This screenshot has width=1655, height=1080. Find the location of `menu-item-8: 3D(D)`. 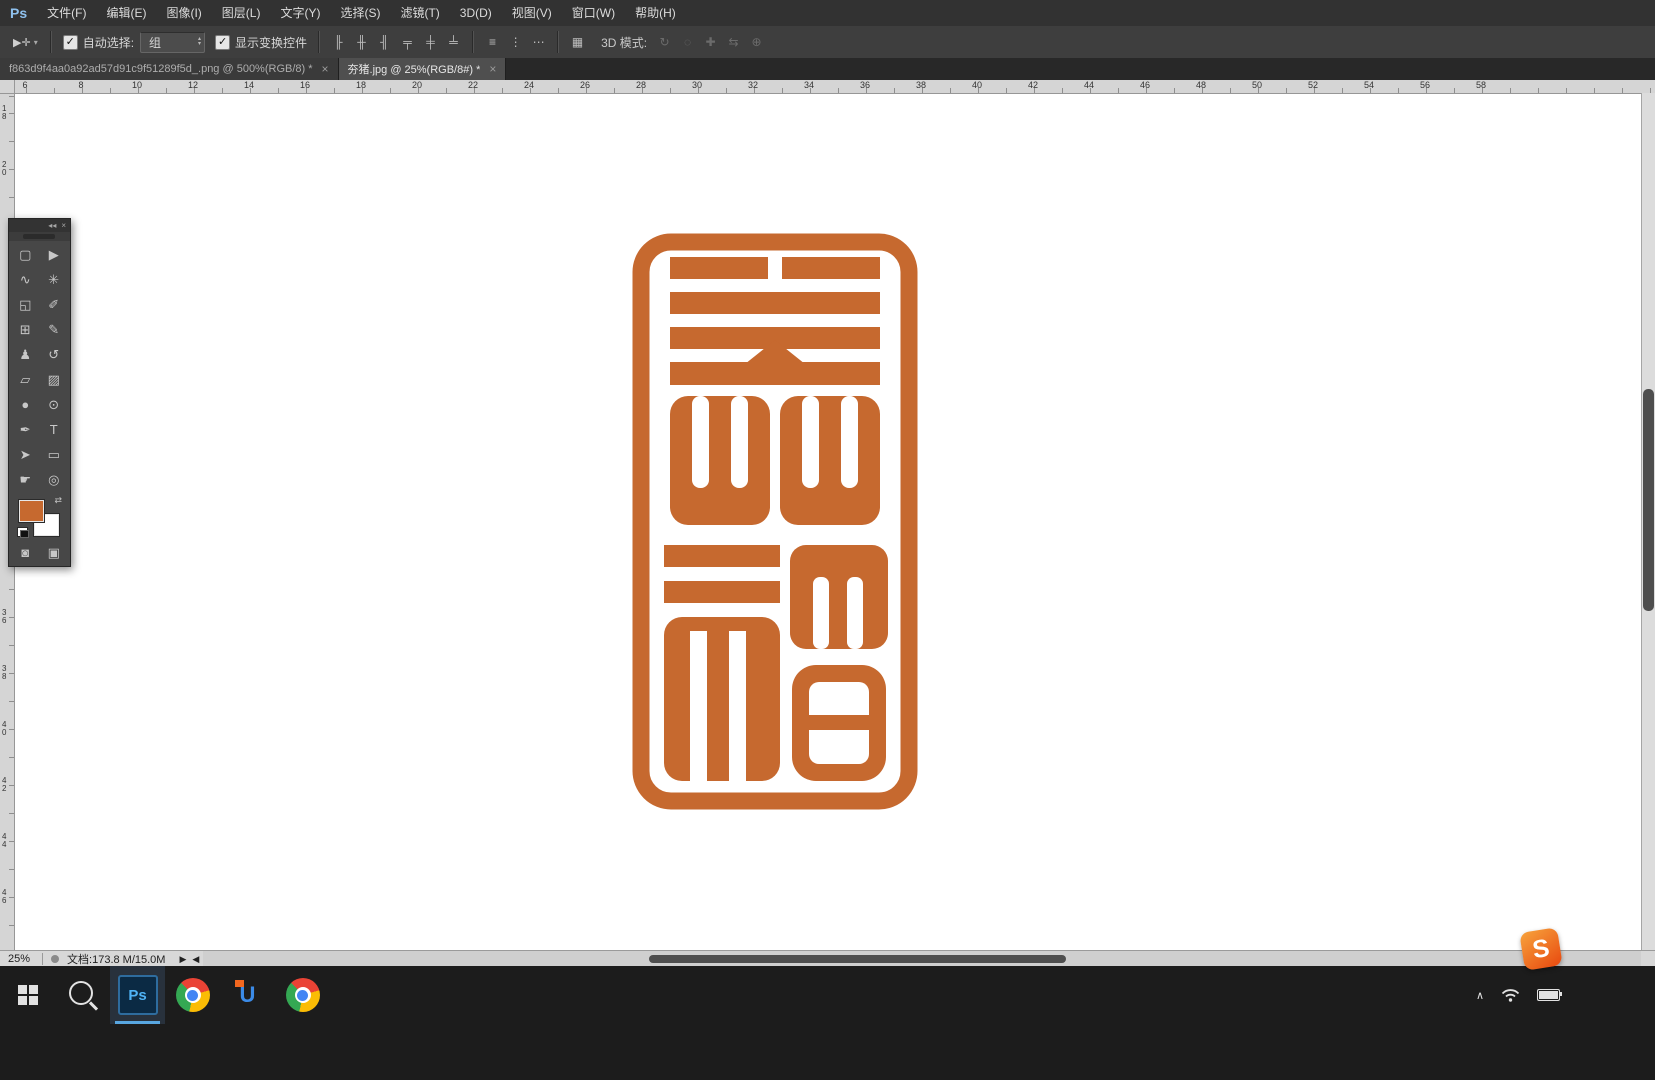

menu-item-8: 3D(D) is located at coordinates (476, 13).